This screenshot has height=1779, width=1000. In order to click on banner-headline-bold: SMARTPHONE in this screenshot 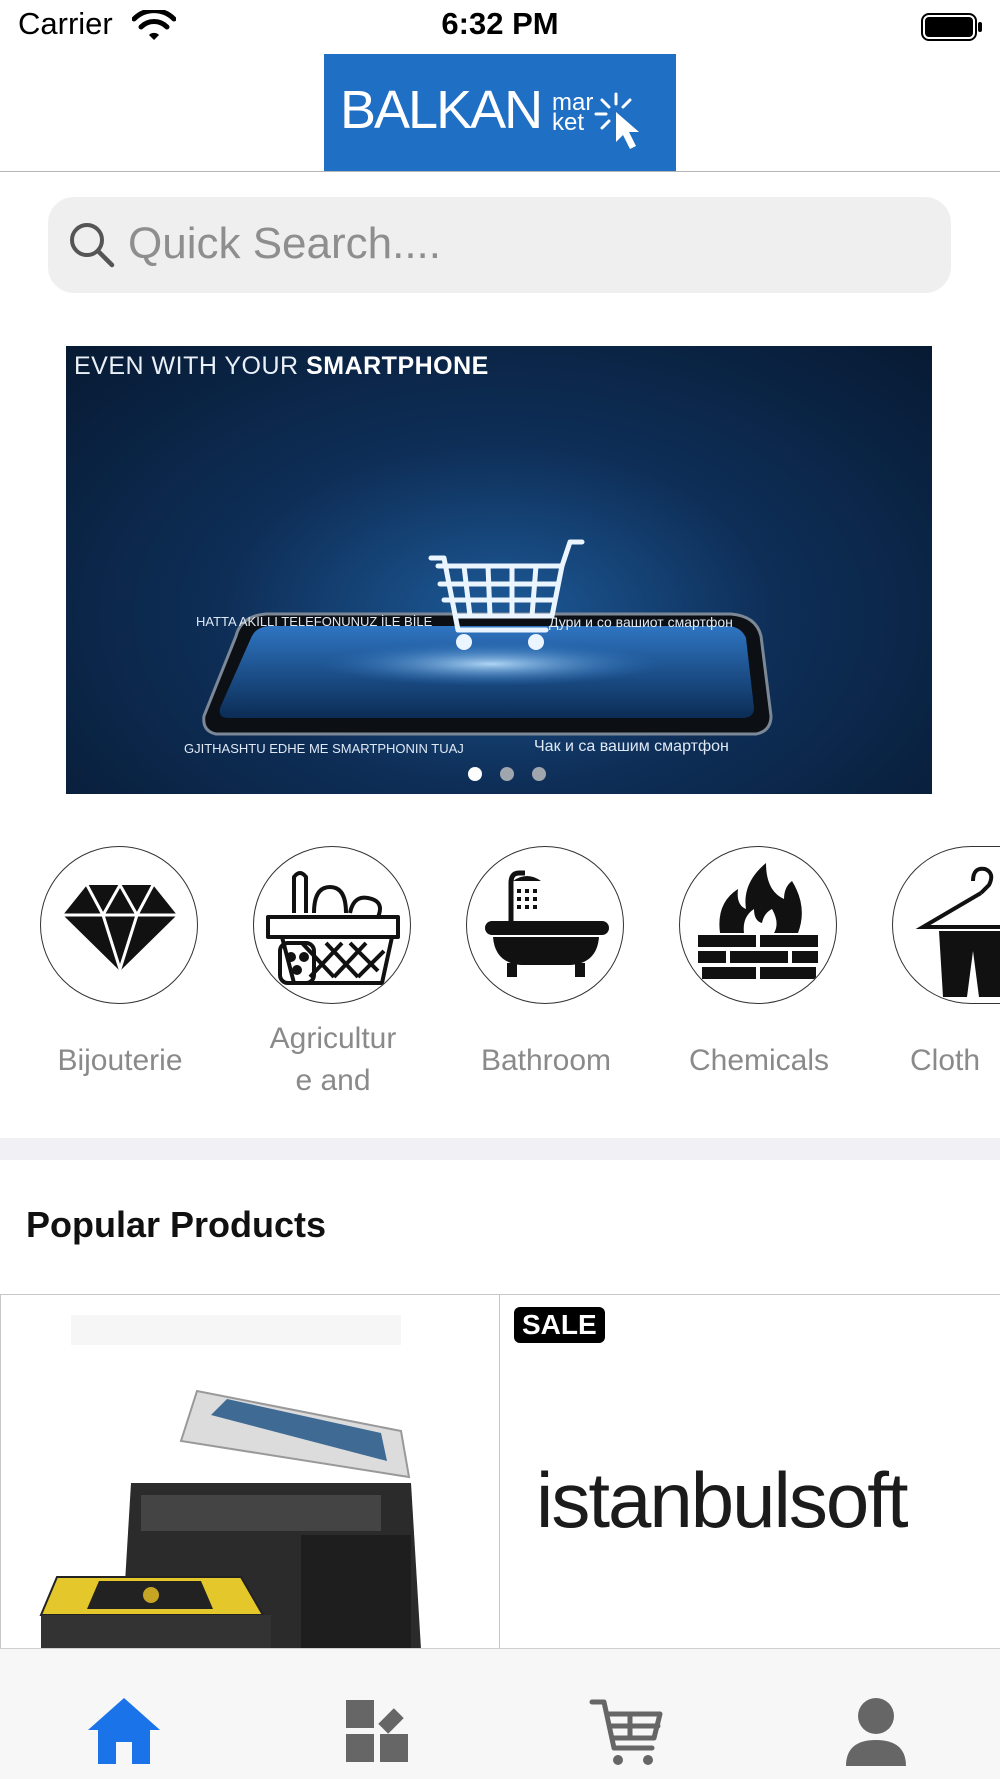, I will do `click(397, 366)`.